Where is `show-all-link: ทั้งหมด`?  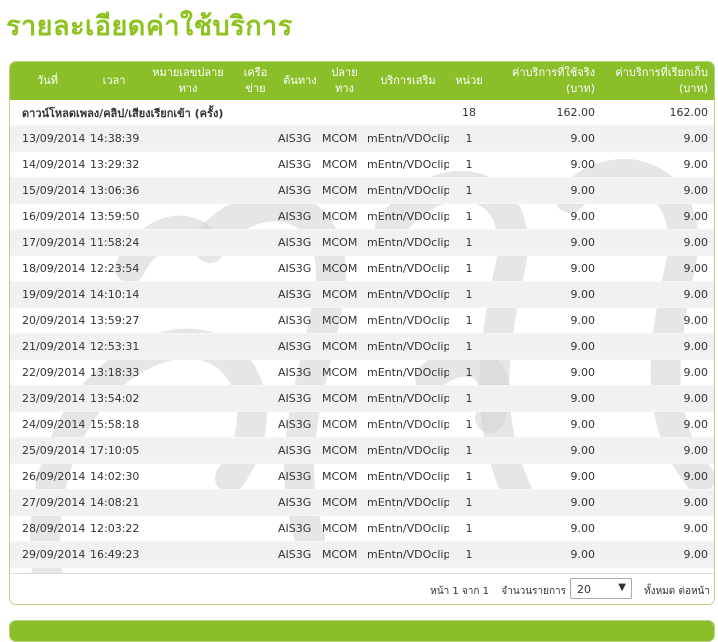
show-all-link: ทั้งหมด is located at coordinates (659, 591).